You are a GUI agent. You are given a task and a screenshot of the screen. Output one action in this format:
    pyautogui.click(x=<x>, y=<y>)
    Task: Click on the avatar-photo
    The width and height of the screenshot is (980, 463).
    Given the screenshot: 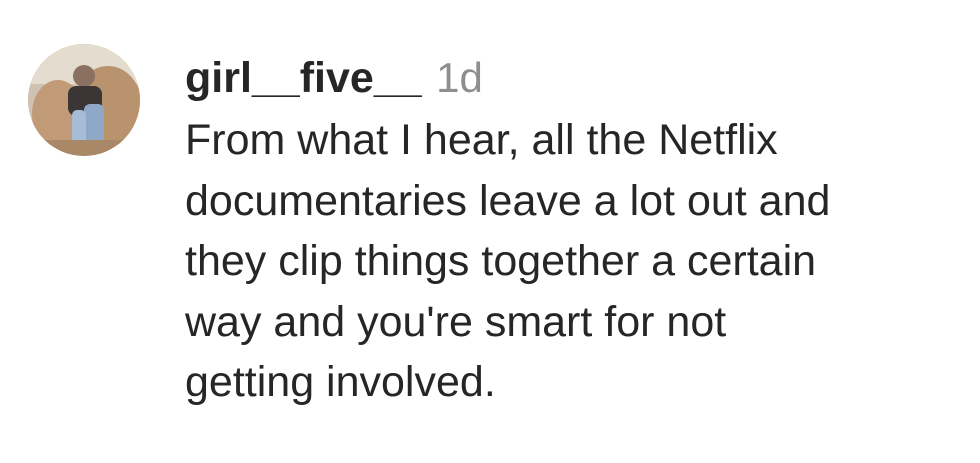 What is the action you would take?
    pyautogui.click(x=84, y=100)
    